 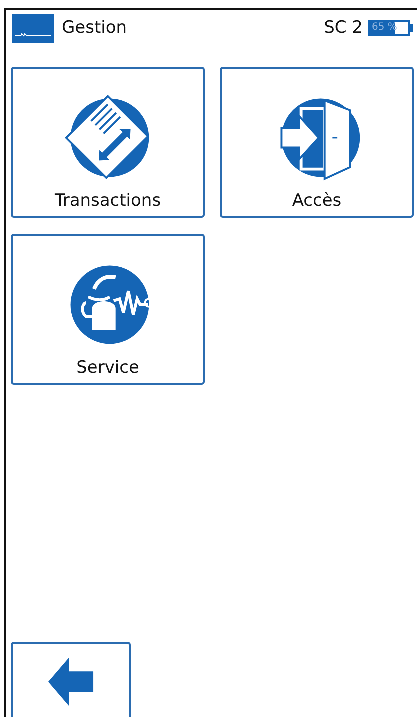 I want to click on menu-tile: Transactions, so click(x=108, y=142).